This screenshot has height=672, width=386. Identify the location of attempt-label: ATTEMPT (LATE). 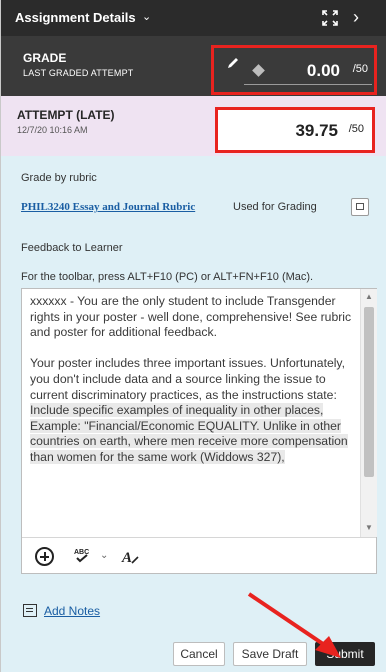
(66, 115).